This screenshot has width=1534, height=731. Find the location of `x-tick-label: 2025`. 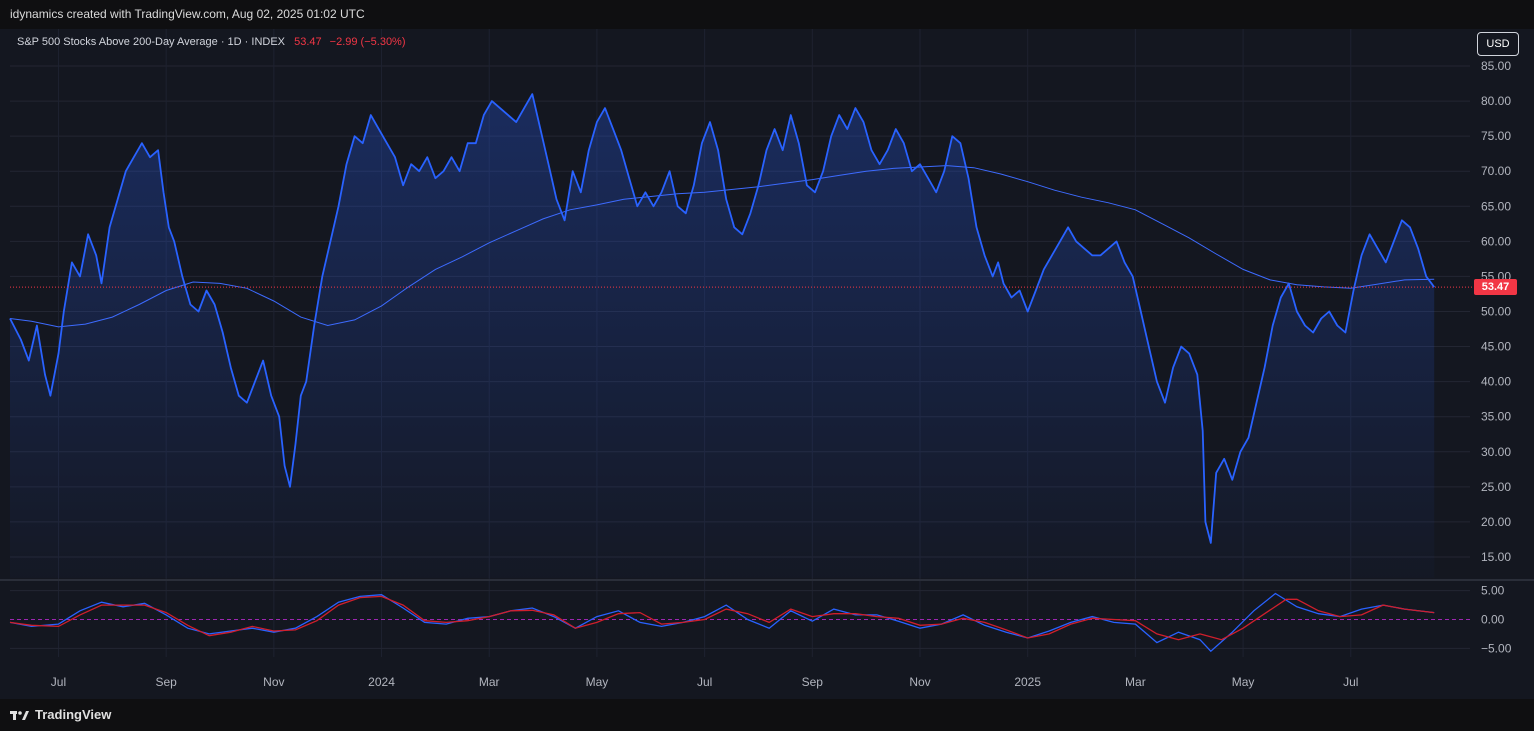

x-tick-label: 2025 is located at coordinates (1027, 682).